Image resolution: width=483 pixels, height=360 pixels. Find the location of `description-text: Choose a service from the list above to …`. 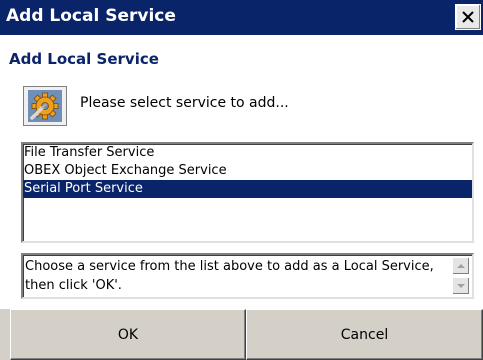

description-text: Choose a service from the list above to … is located at coordinates (229, 276).